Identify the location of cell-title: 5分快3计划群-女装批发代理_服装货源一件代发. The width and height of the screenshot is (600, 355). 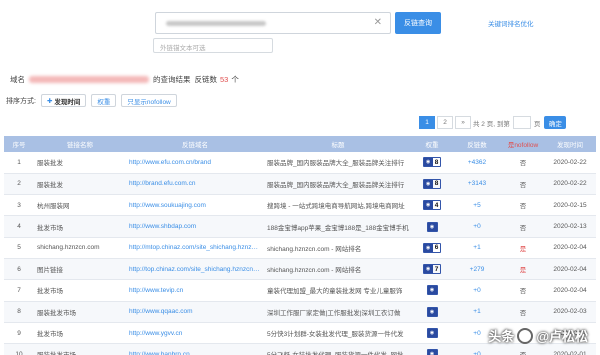
(338, 333).